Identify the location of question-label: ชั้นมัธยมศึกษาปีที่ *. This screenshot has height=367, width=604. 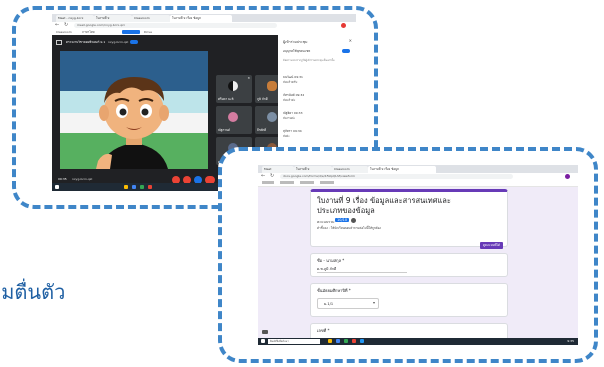
(334, 290).